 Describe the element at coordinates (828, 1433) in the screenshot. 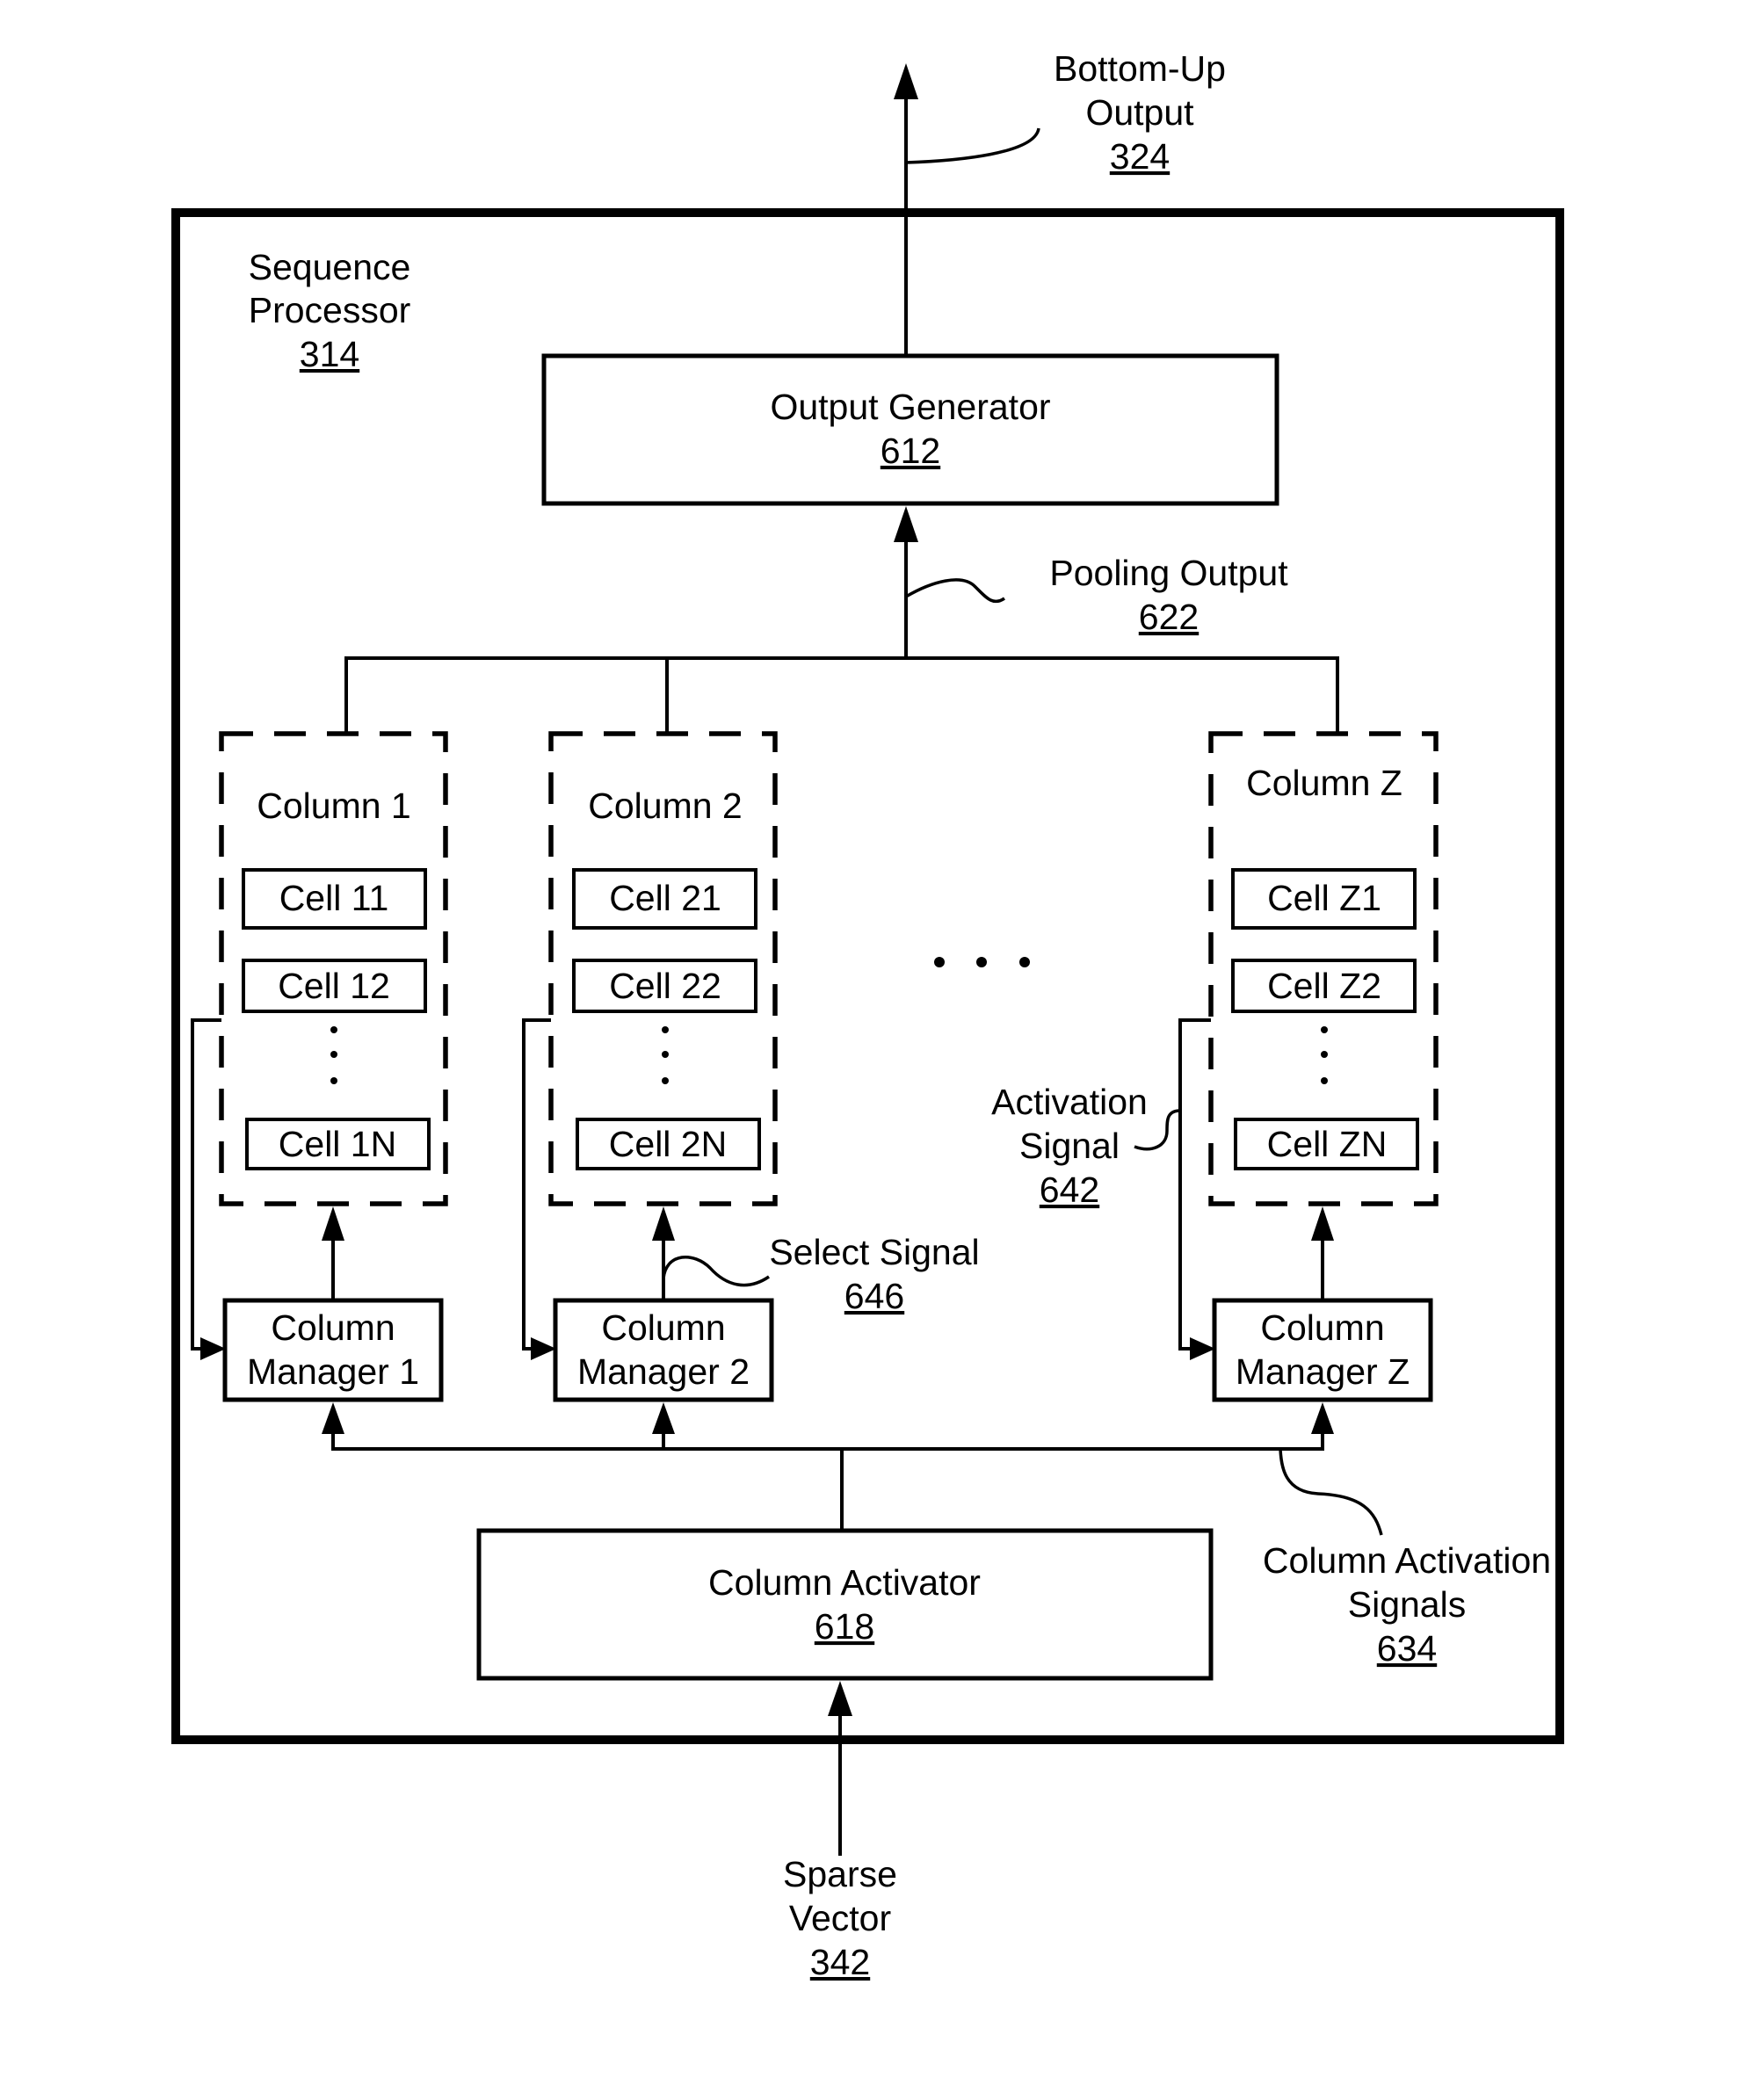

I see `column-activation-bus` at that location.